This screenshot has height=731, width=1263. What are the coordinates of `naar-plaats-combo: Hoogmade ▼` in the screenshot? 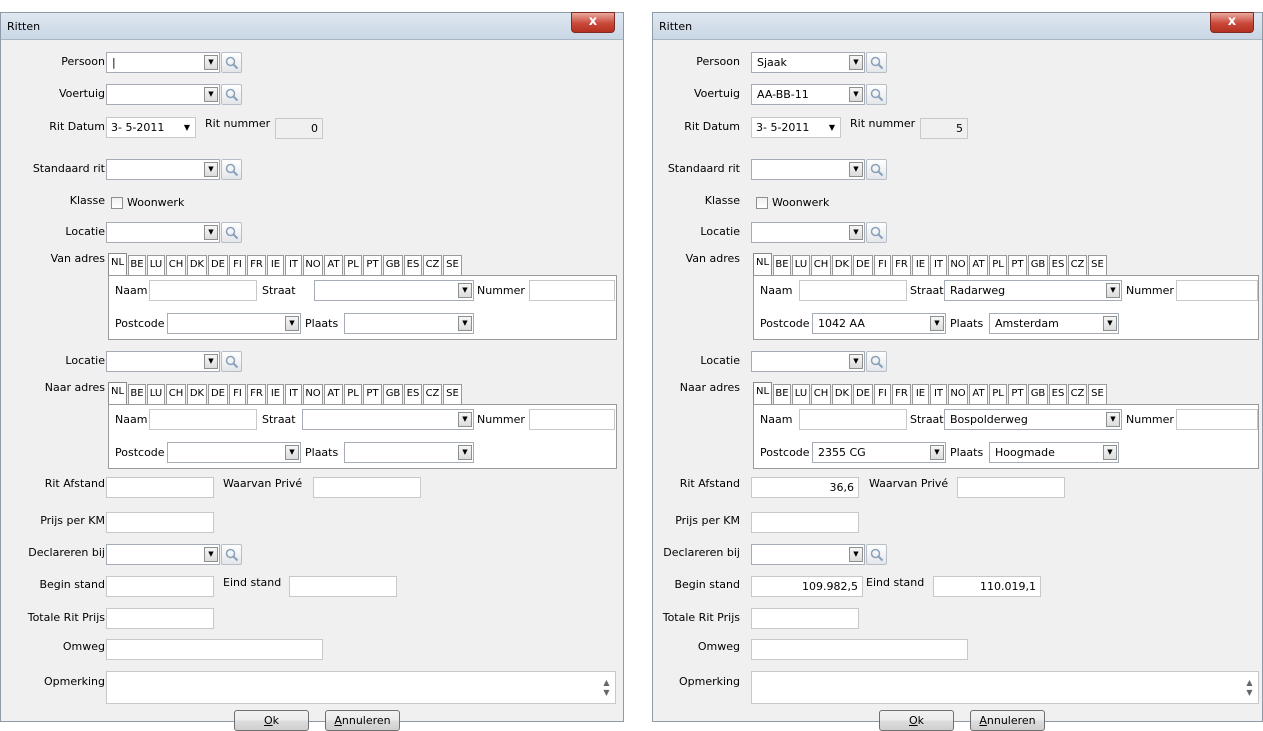 It's located at (1054, 452).